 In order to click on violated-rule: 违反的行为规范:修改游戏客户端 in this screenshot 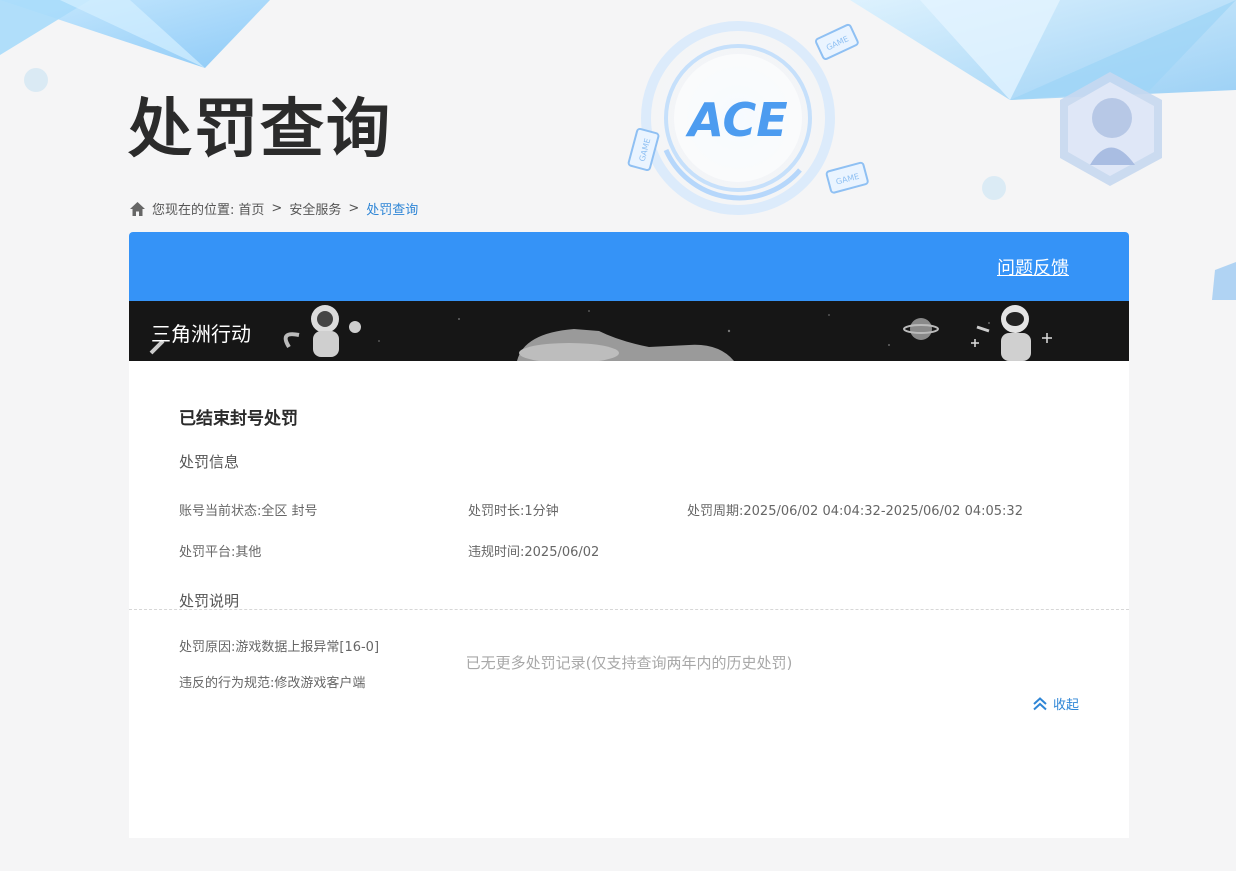, I will do `click(272, 683)`.